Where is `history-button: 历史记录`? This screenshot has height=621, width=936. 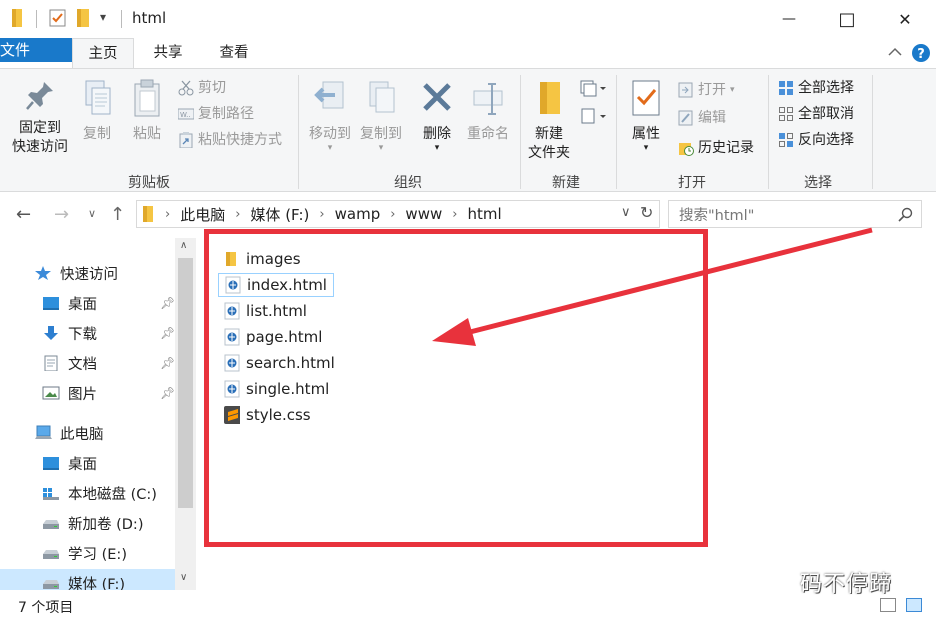 history-button: 历史记录 is located at coordinates (716, 148).